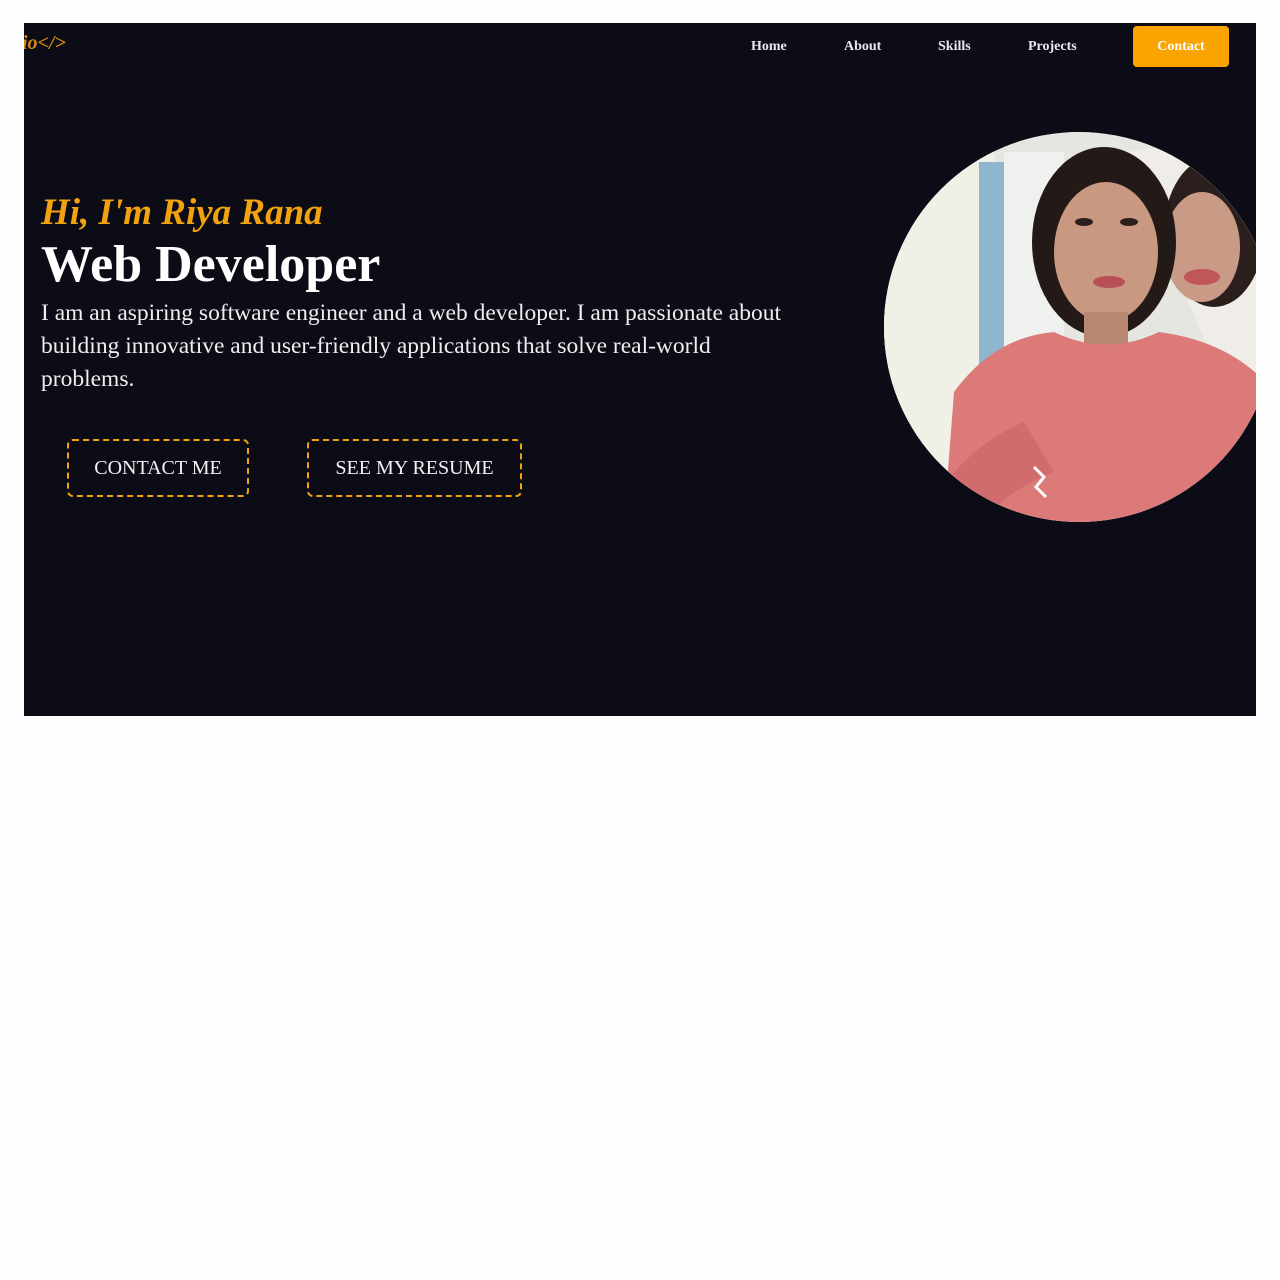 The height and width of the screenshot is (1280, 1280). Describe the element at coordinates (414, 468) in the screenshot. I see `see-resume-button: SEE MY RESUME` at that location.